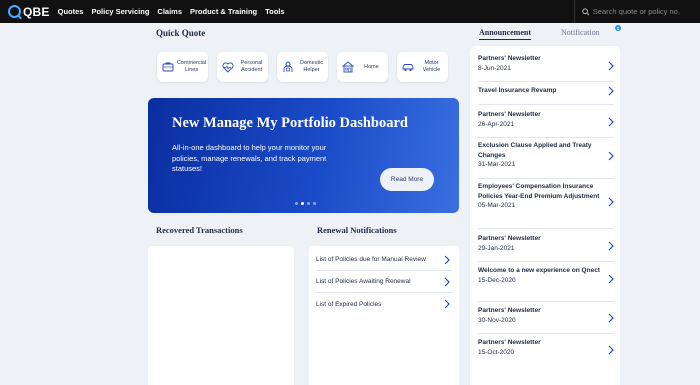 This screenshot has height=385, width=700. I want to click on announcement-date: 29-Jan-2021, so click(496, 248).